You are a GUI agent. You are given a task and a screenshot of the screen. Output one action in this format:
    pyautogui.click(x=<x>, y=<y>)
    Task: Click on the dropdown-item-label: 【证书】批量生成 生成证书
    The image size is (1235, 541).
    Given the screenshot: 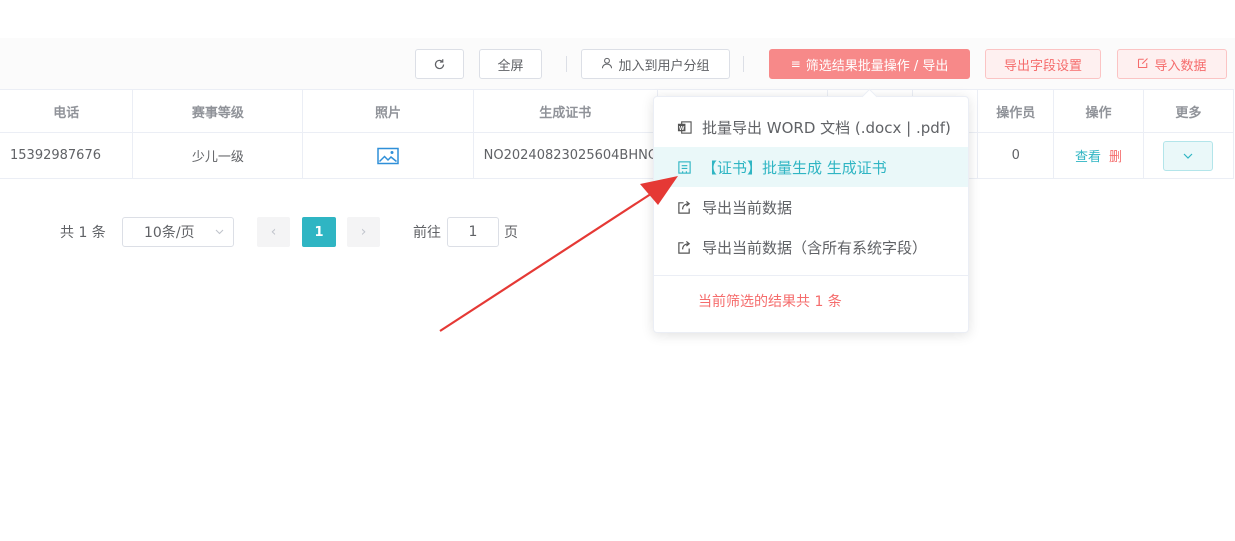 What is the action you would take?
    pyautogui.click(x=794, y=167)
    